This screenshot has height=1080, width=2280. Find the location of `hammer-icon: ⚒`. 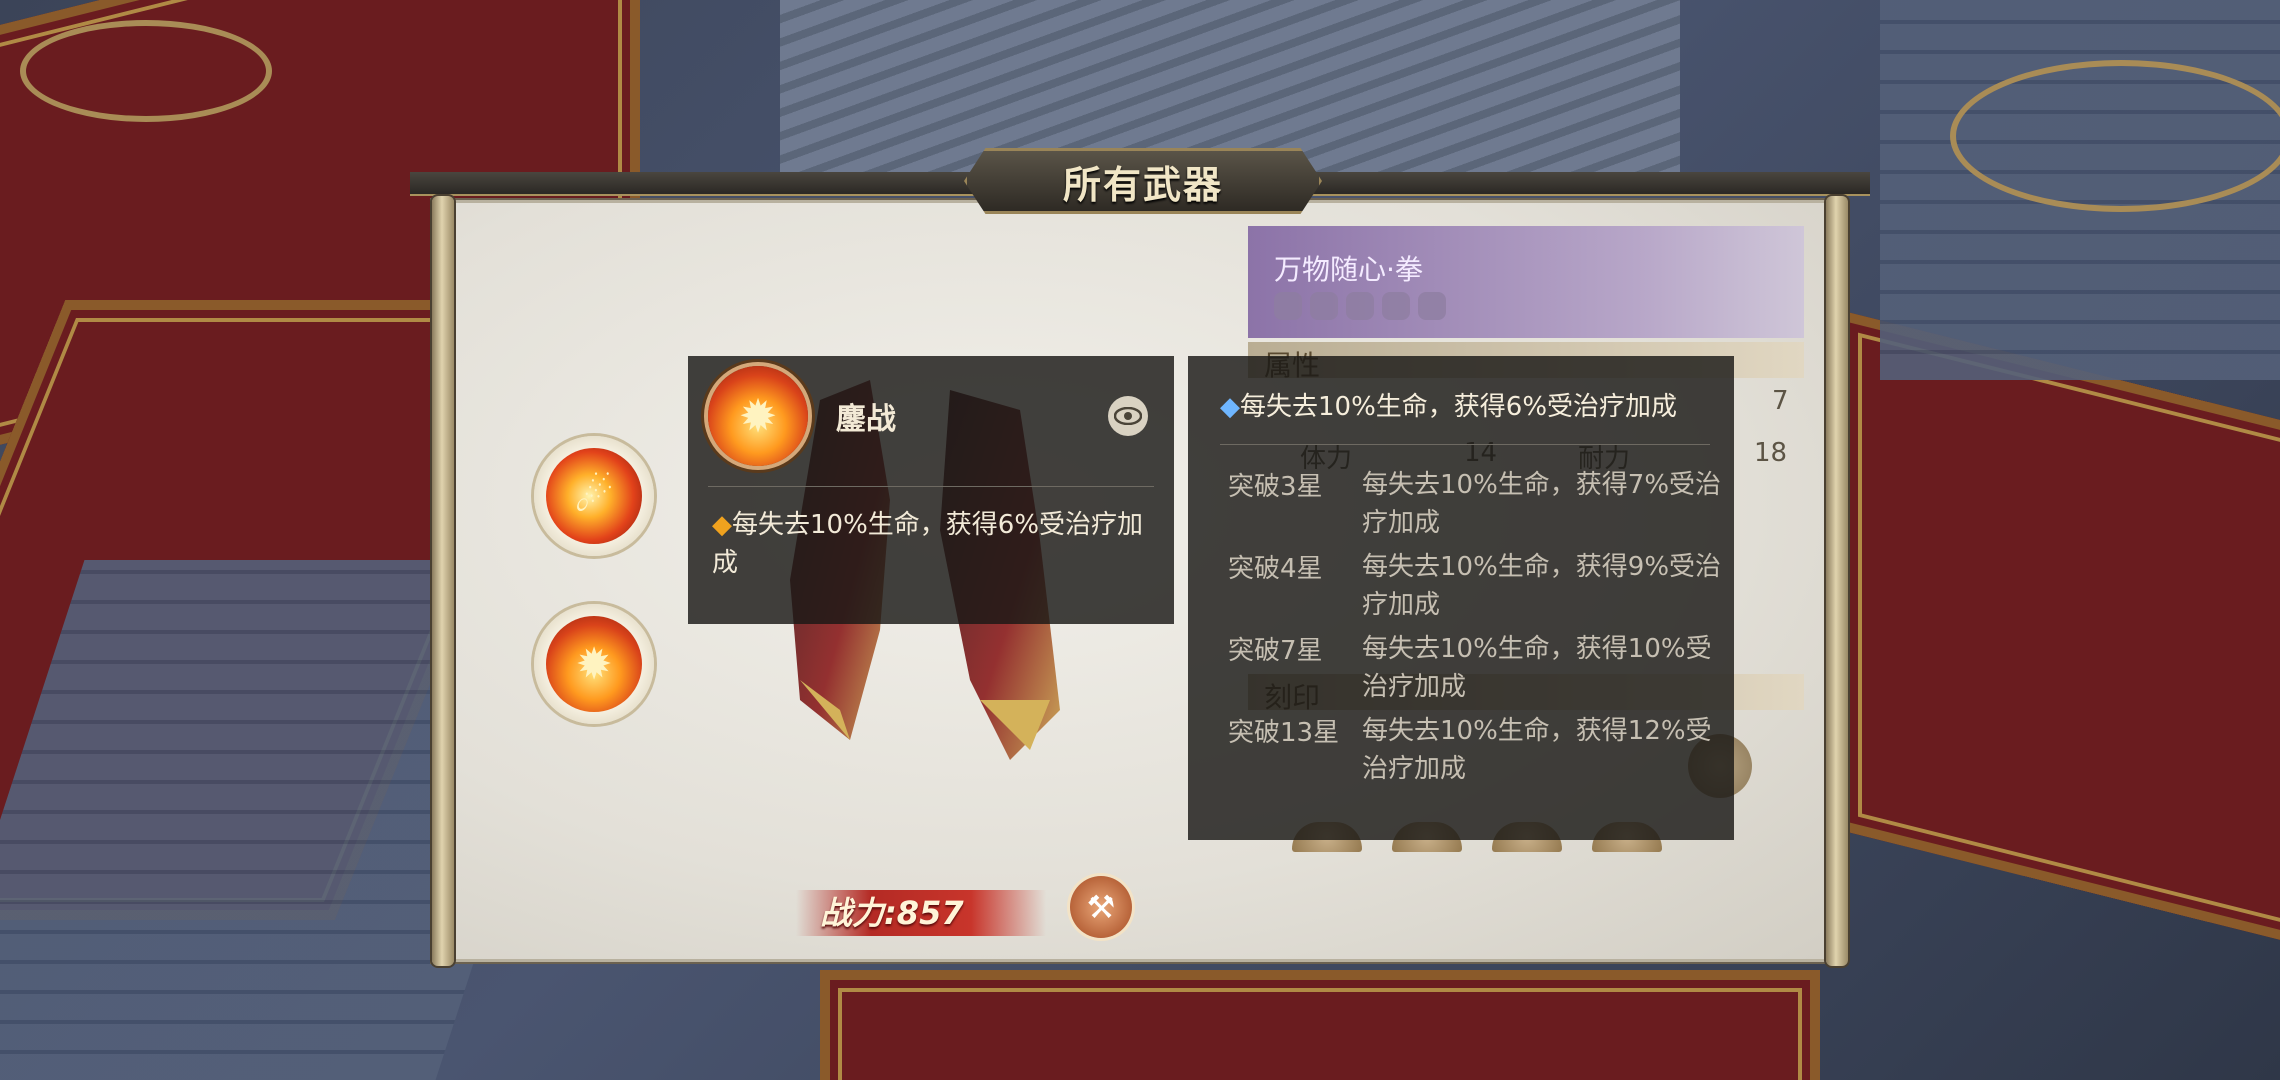

hammer-icon: ⚒ is located at coordinates (1101, 907).